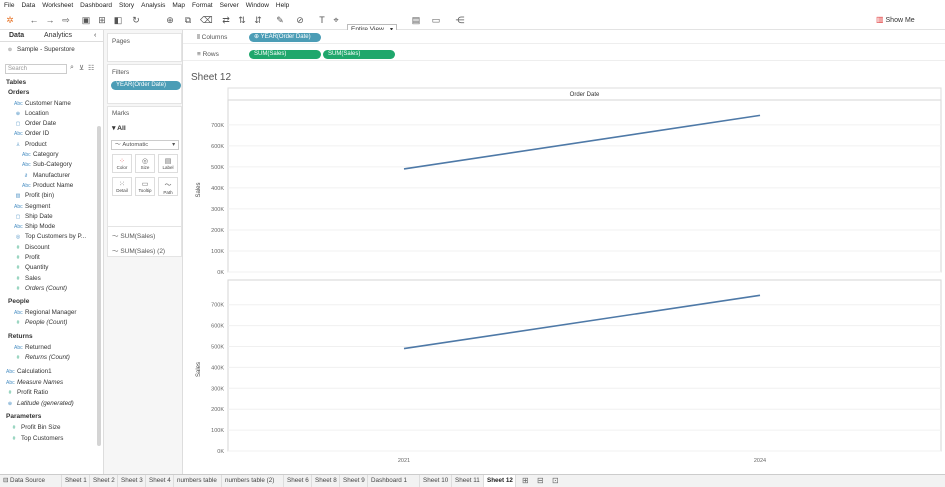 This screenshot has height=487, width=945. I want to click on parameters-header: Parameters, so click(55, 417).